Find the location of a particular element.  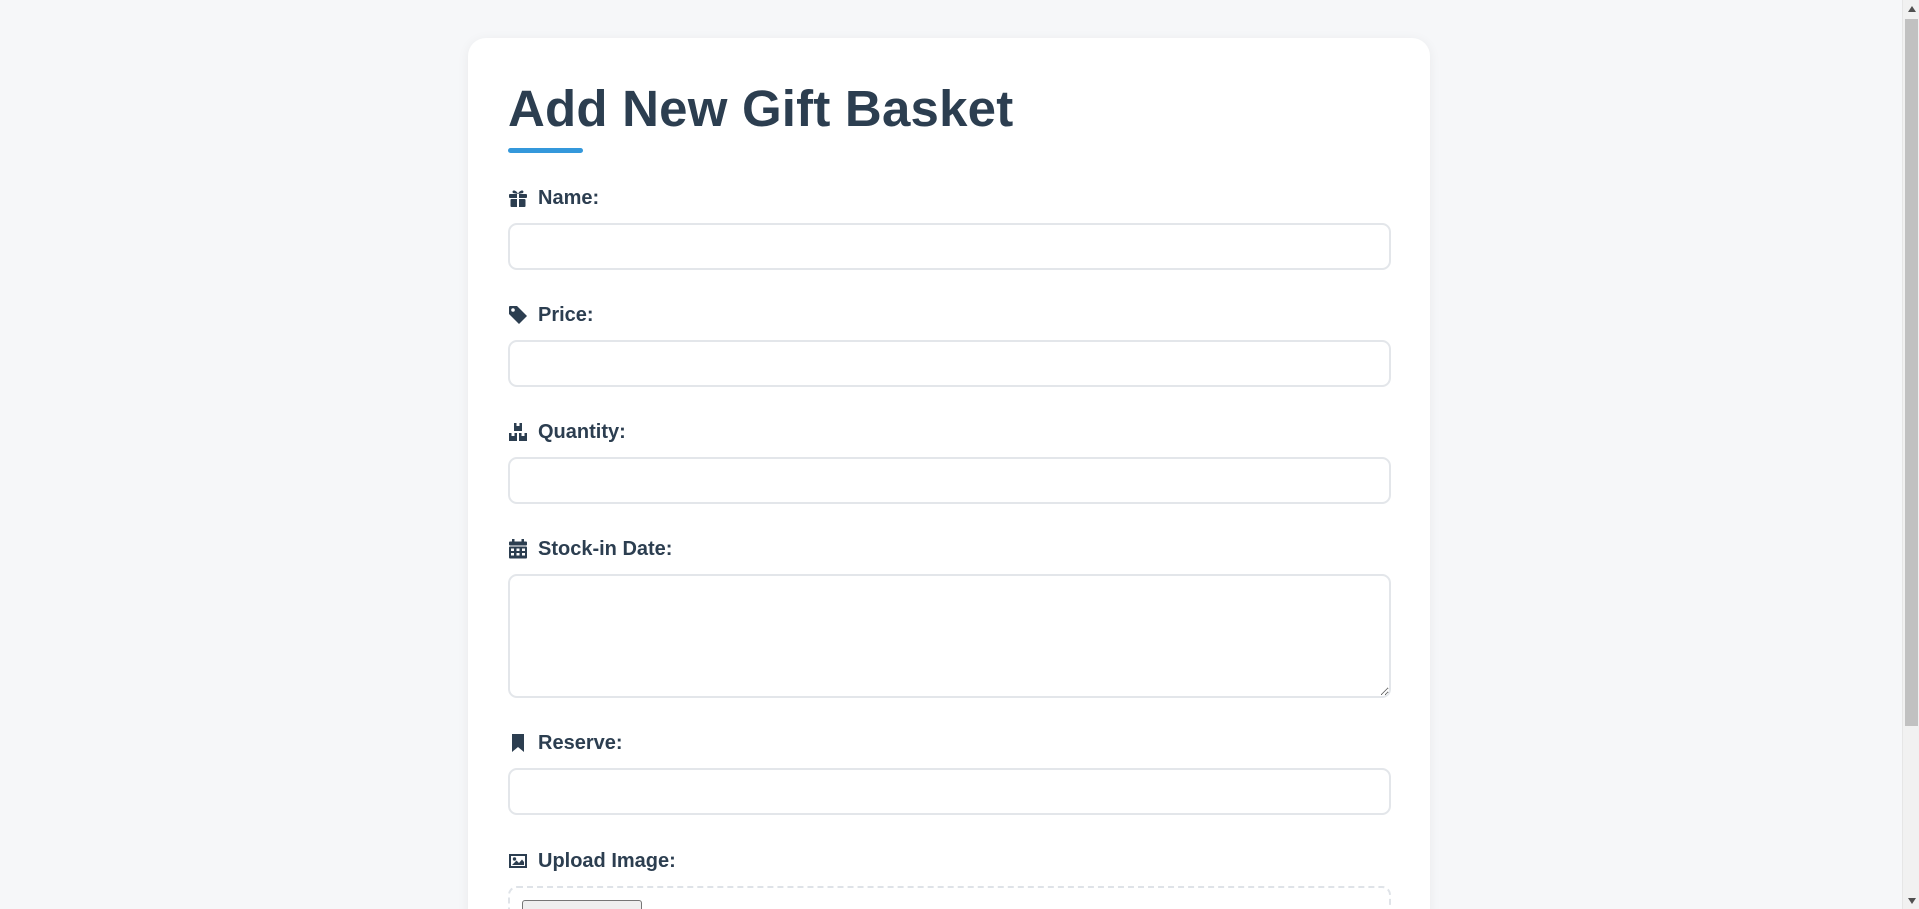

reserve-label: Reserve: is located at coordinates (949, 743).